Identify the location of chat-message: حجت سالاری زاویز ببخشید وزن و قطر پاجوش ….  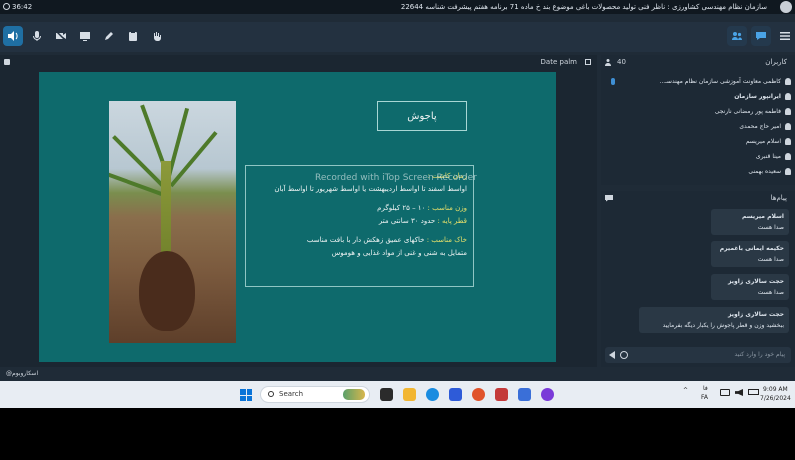
(714, 320).